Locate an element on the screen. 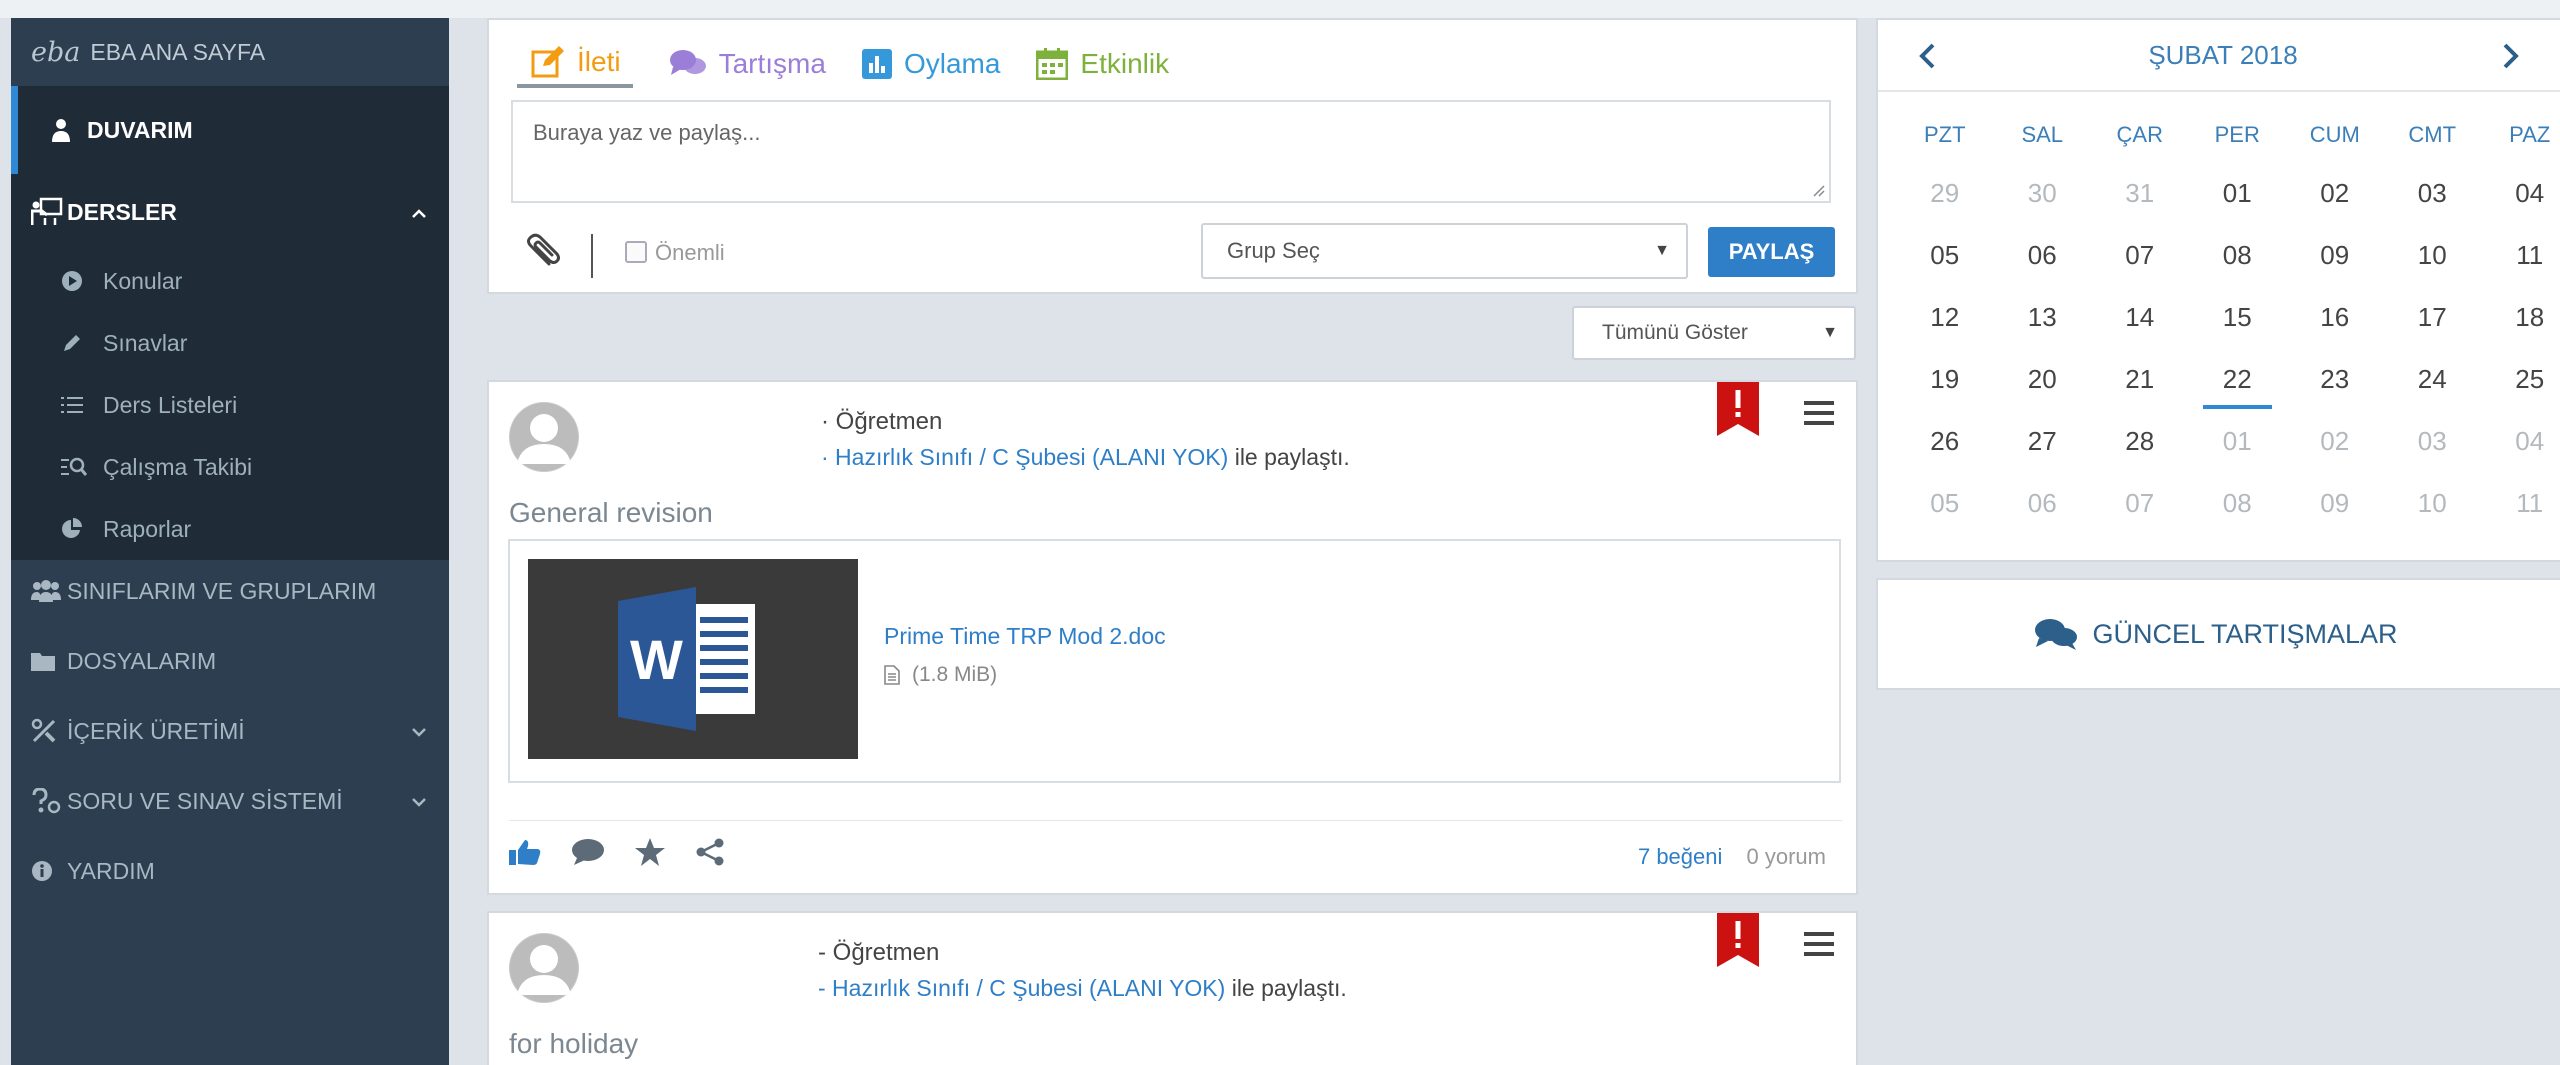  folder-icon is located at coordinates (49, 661).